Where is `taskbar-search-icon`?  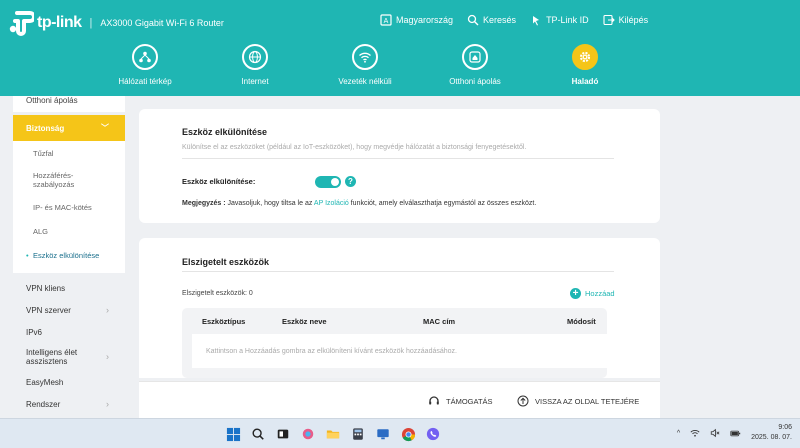 taskbar-search-icon is located at coordinates (258, 434).